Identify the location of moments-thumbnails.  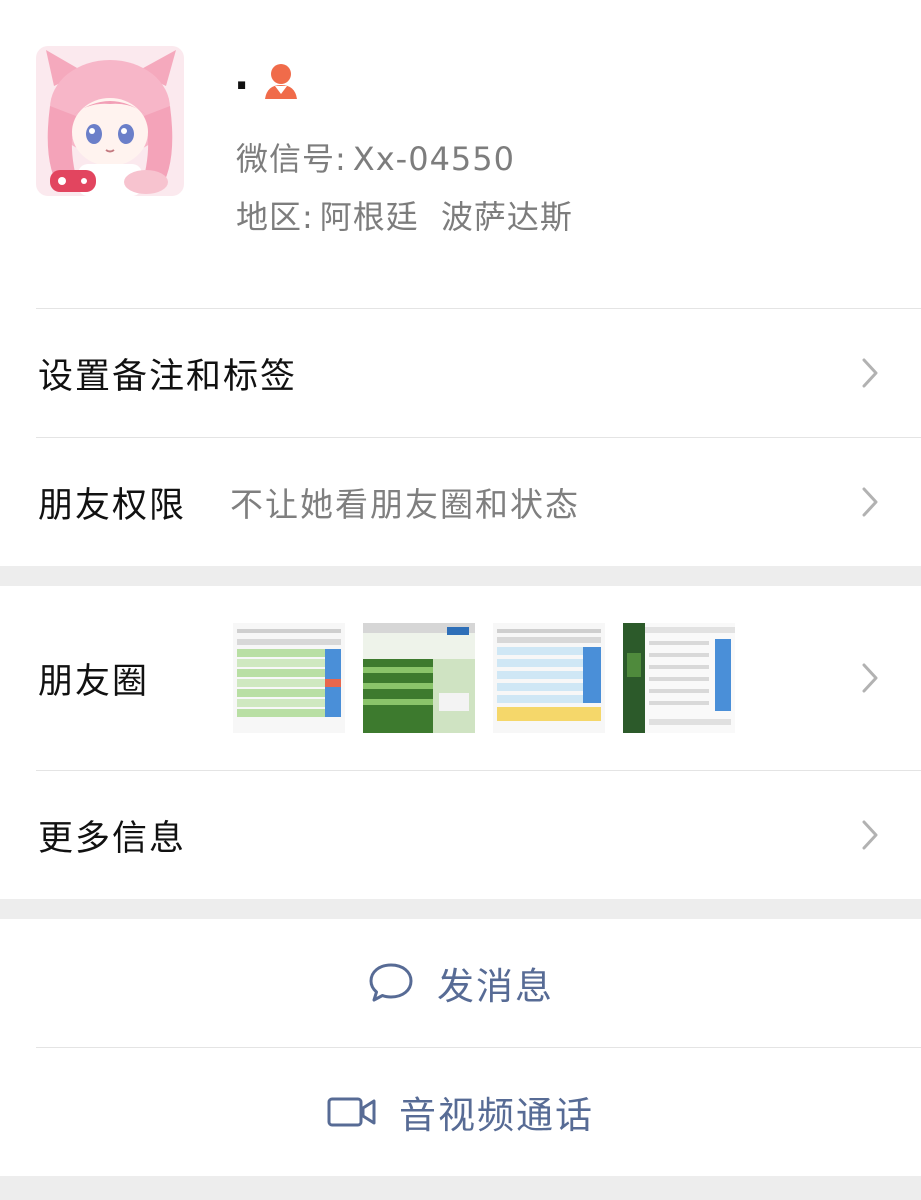
(493, 678).